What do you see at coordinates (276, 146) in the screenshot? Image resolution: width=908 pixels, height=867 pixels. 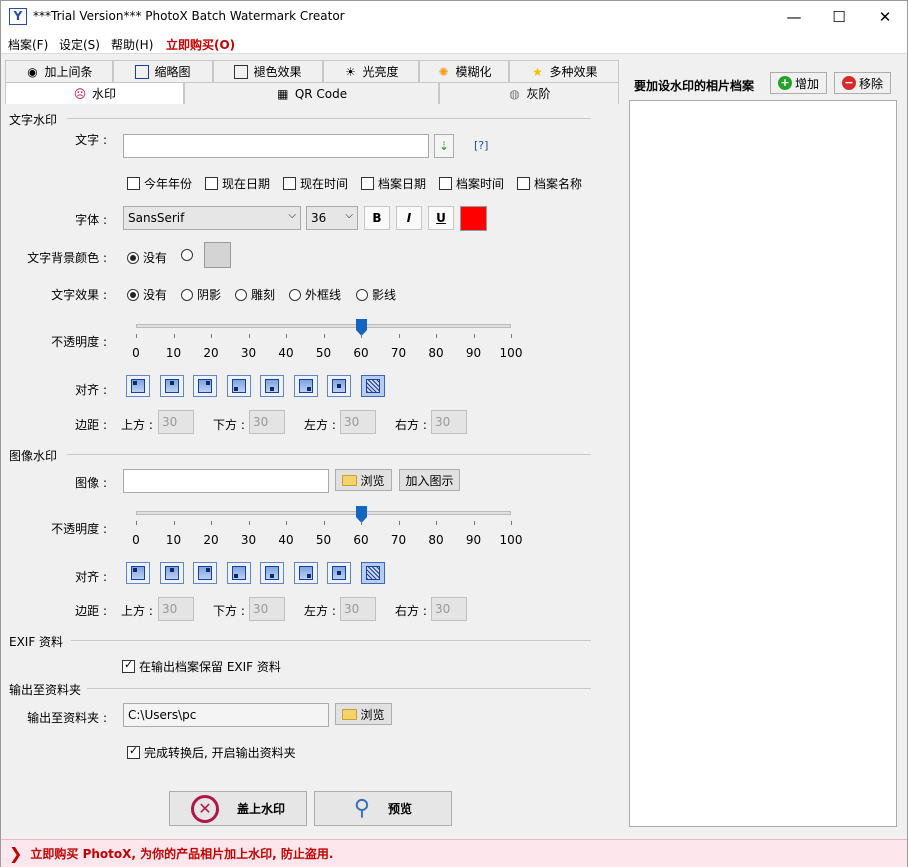 I see `text-input` at bounding box center [276, 146].